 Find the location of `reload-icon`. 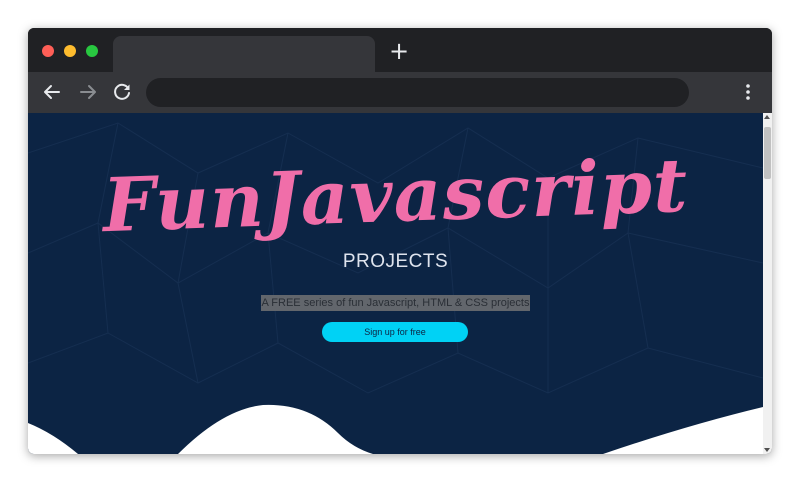

reload-icon is located at coordinates (122, 92).